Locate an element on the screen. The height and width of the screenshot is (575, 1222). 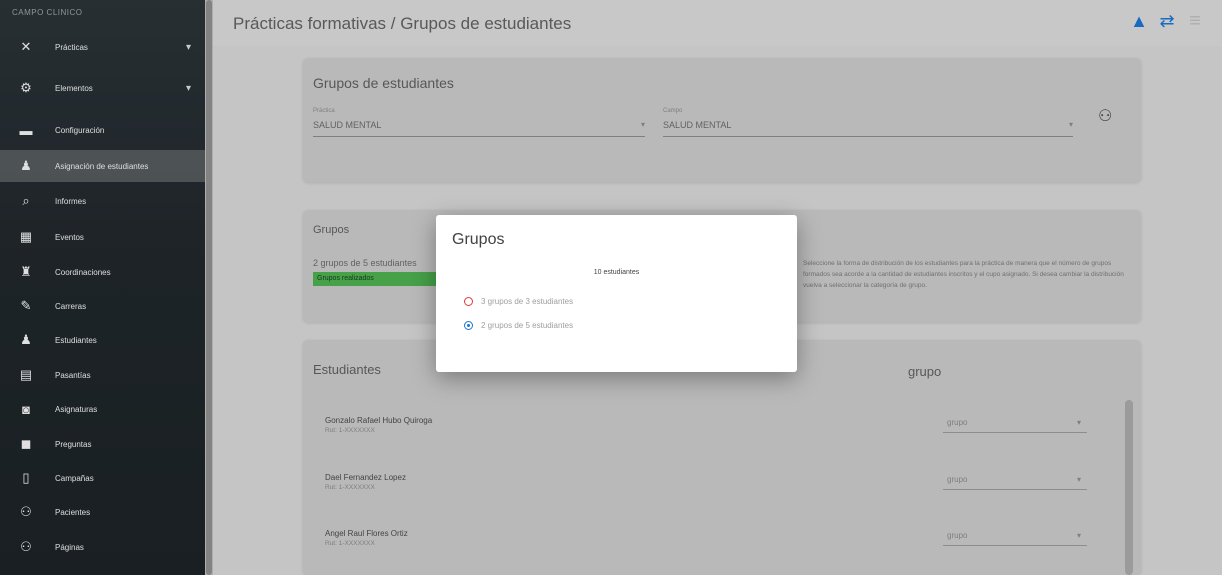
group-option-1: 2 grupos de 5 estudiantes is located at coordinates (518, 325).